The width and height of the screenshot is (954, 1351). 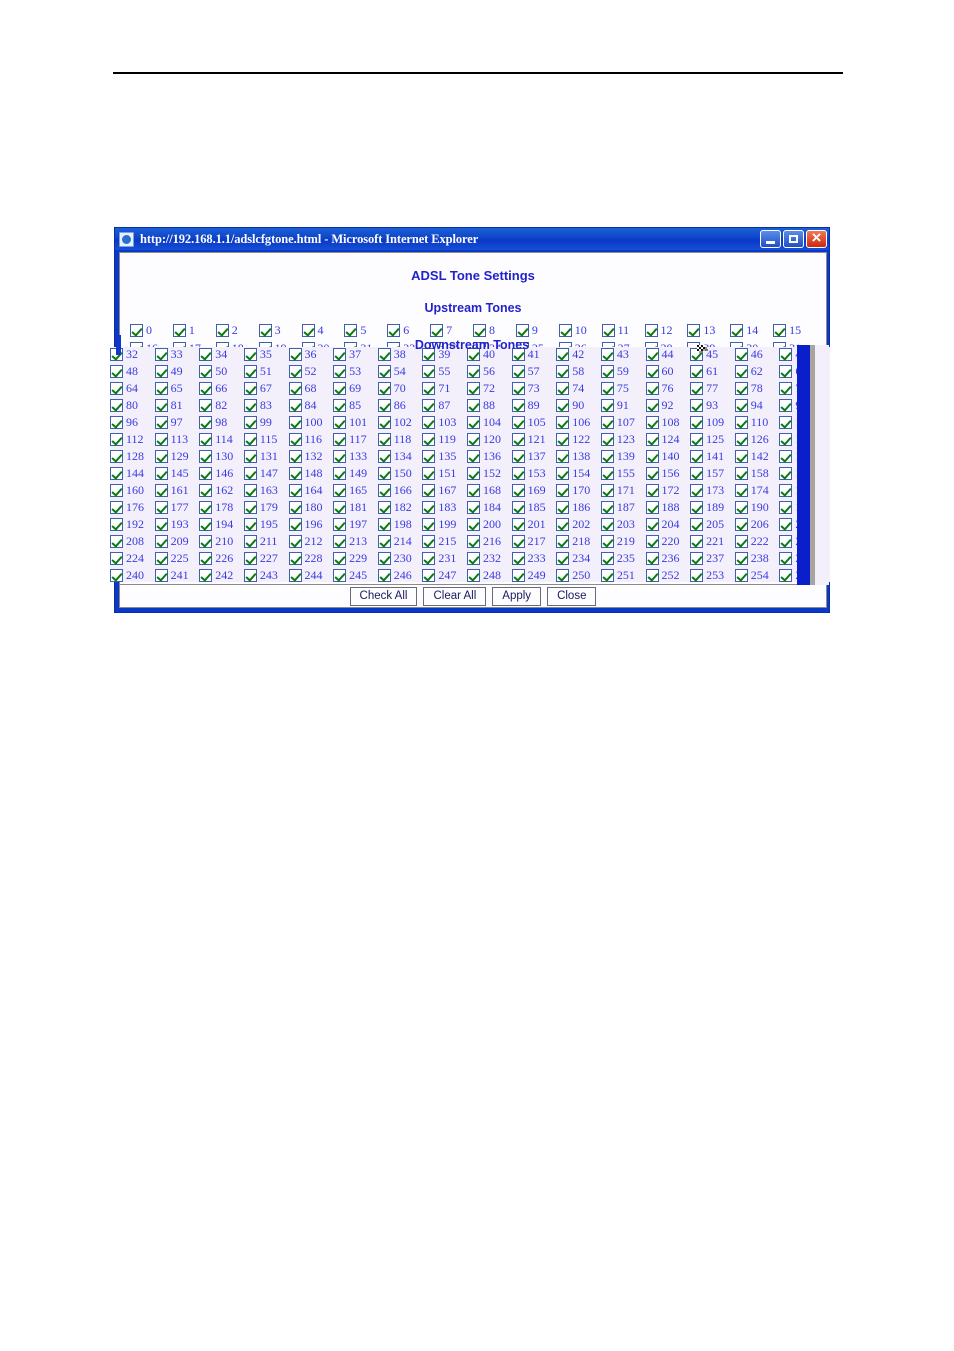 I want to click on downstream-tone-cell: 245, so click(x=355, y=575).